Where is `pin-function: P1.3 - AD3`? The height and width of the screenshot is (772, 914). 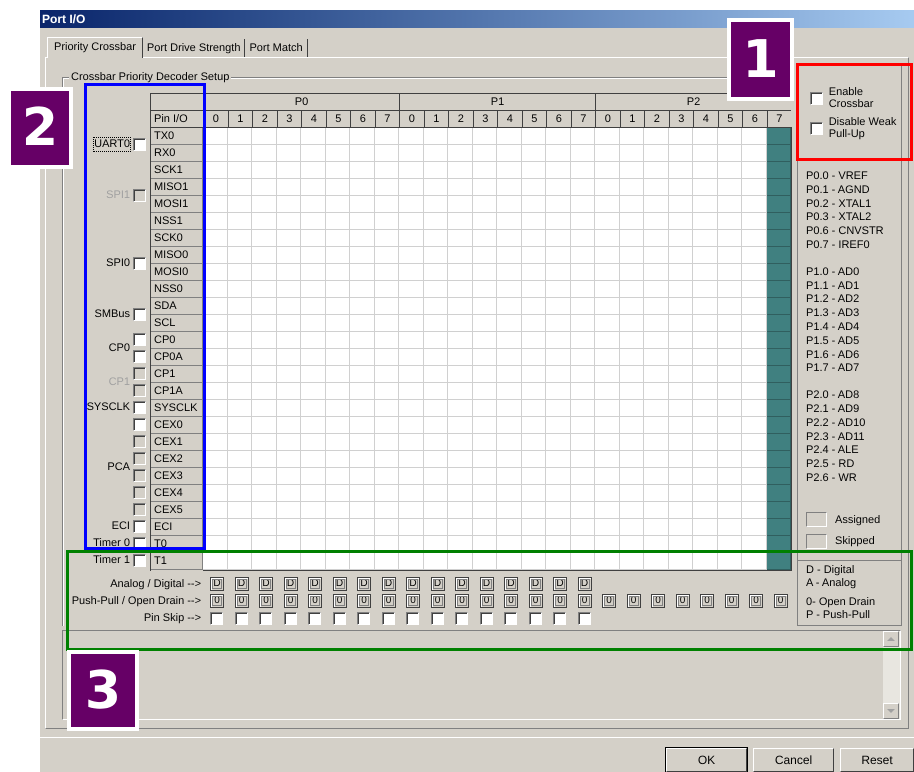
pin-function: P1.3 - AD3 is located at coordinates (833, 314).